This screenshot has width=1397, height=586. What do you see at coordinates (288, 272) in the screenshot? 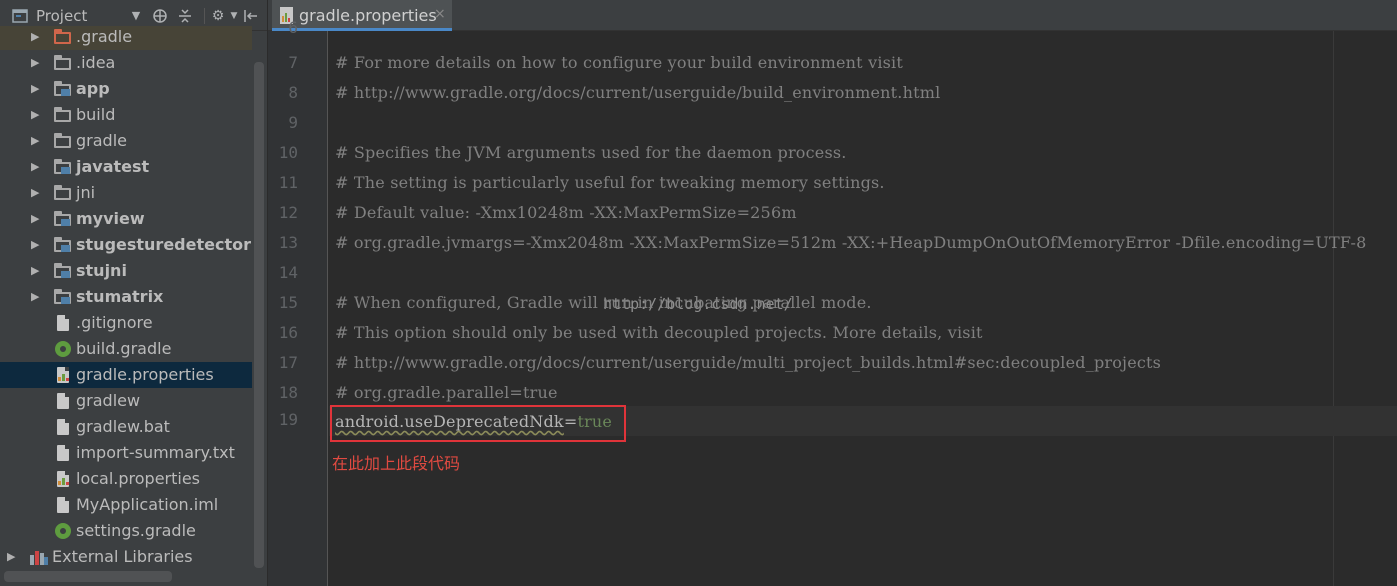
I see `line-number: 14` at bounding box center [288, 272].